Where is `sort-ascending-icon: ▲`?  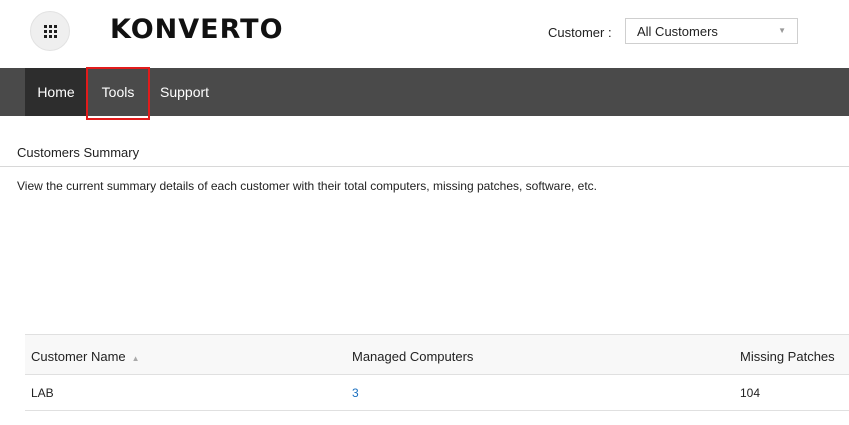 sort-ascending-icon: ▲ is located at coordinates (135, 358).